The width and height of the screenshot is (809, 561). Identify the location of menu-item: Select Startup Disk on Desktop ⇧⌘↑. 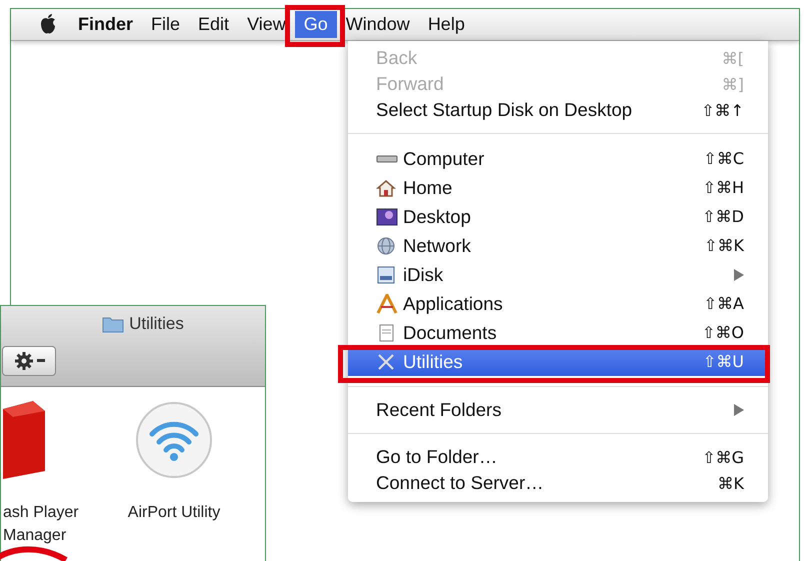
(558, 110).